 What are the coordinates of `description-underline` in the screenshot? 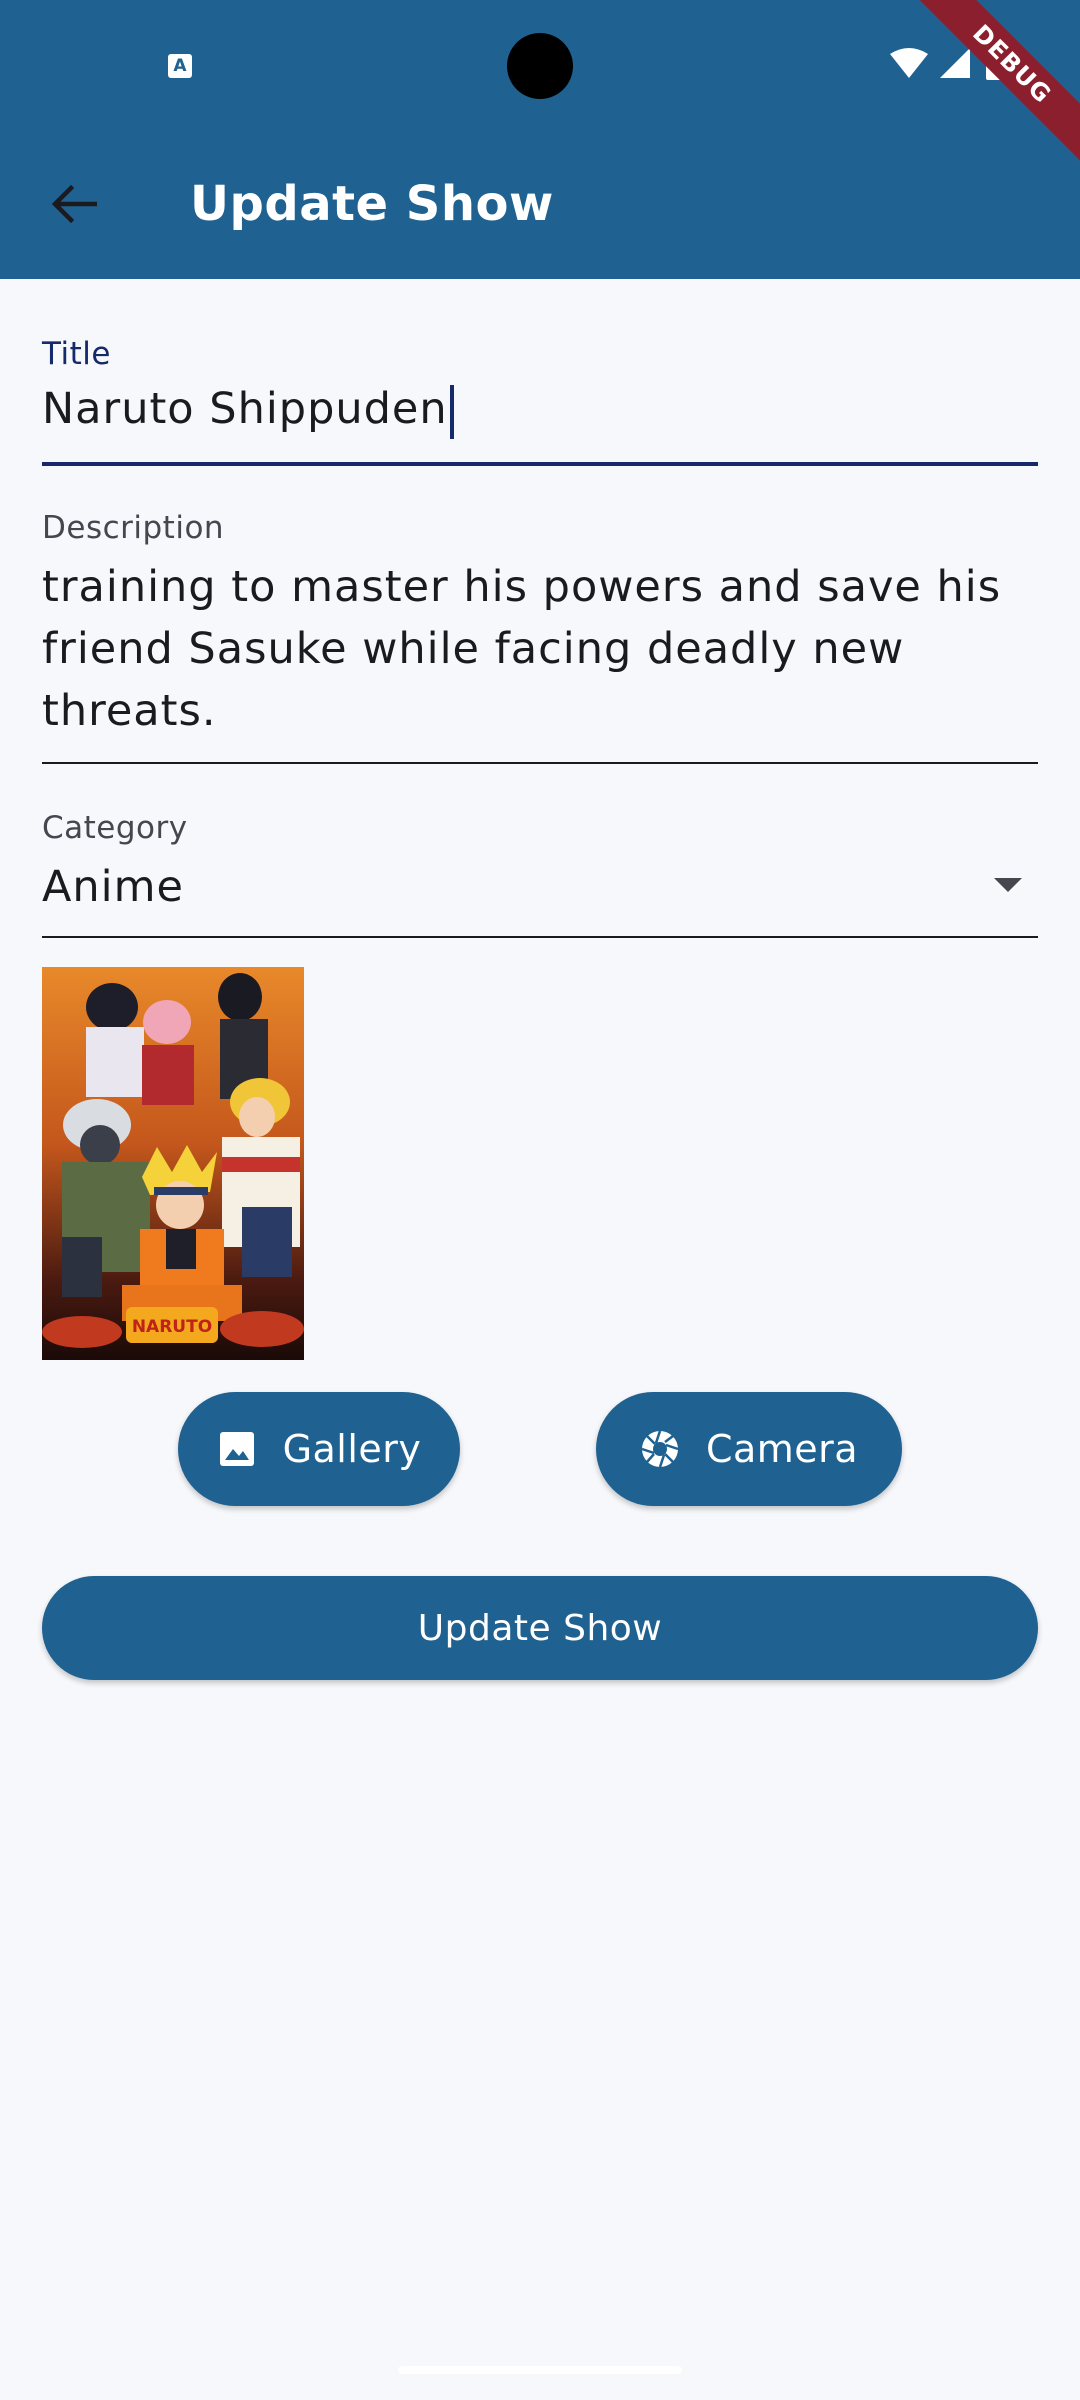 It's located at (540, 763).